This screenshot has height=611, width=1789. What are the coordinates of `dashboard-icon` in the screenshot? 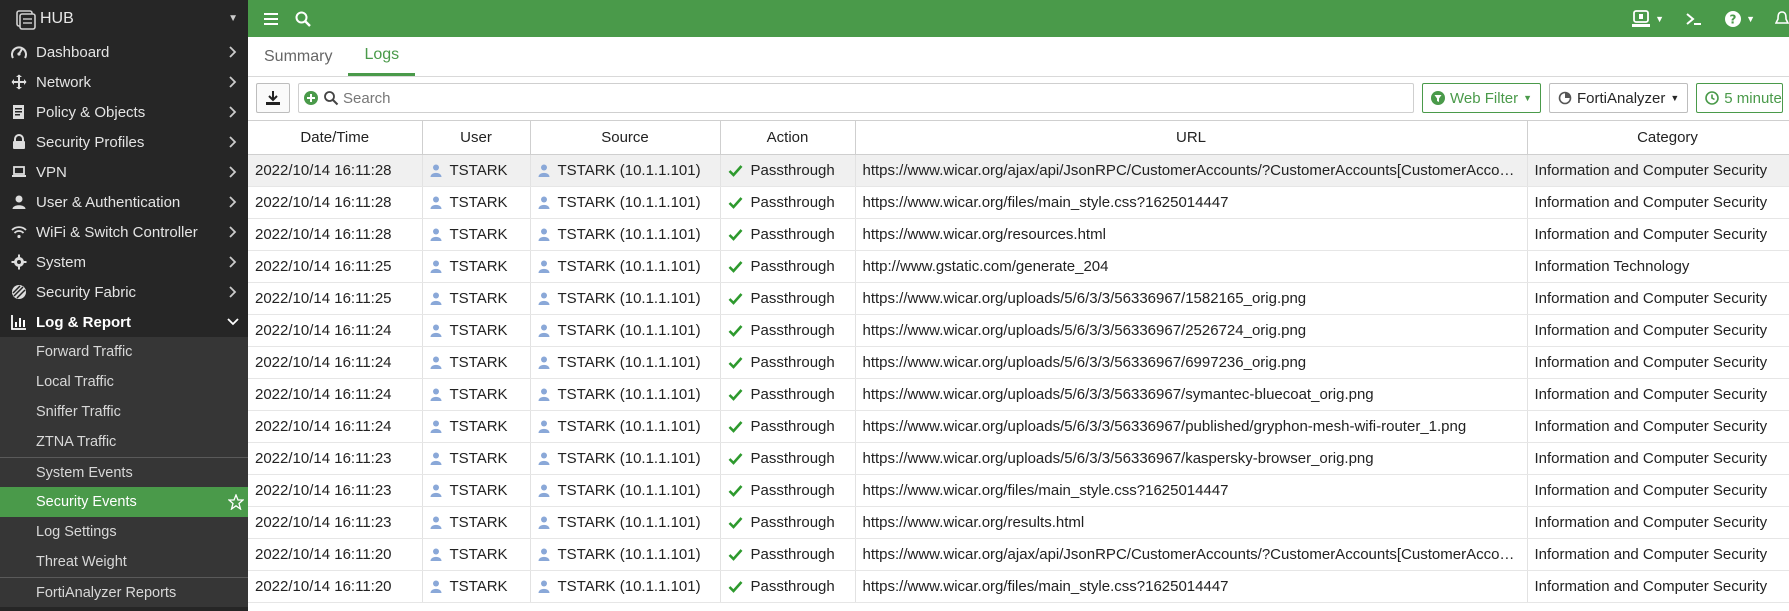 It's located at (19, 52).